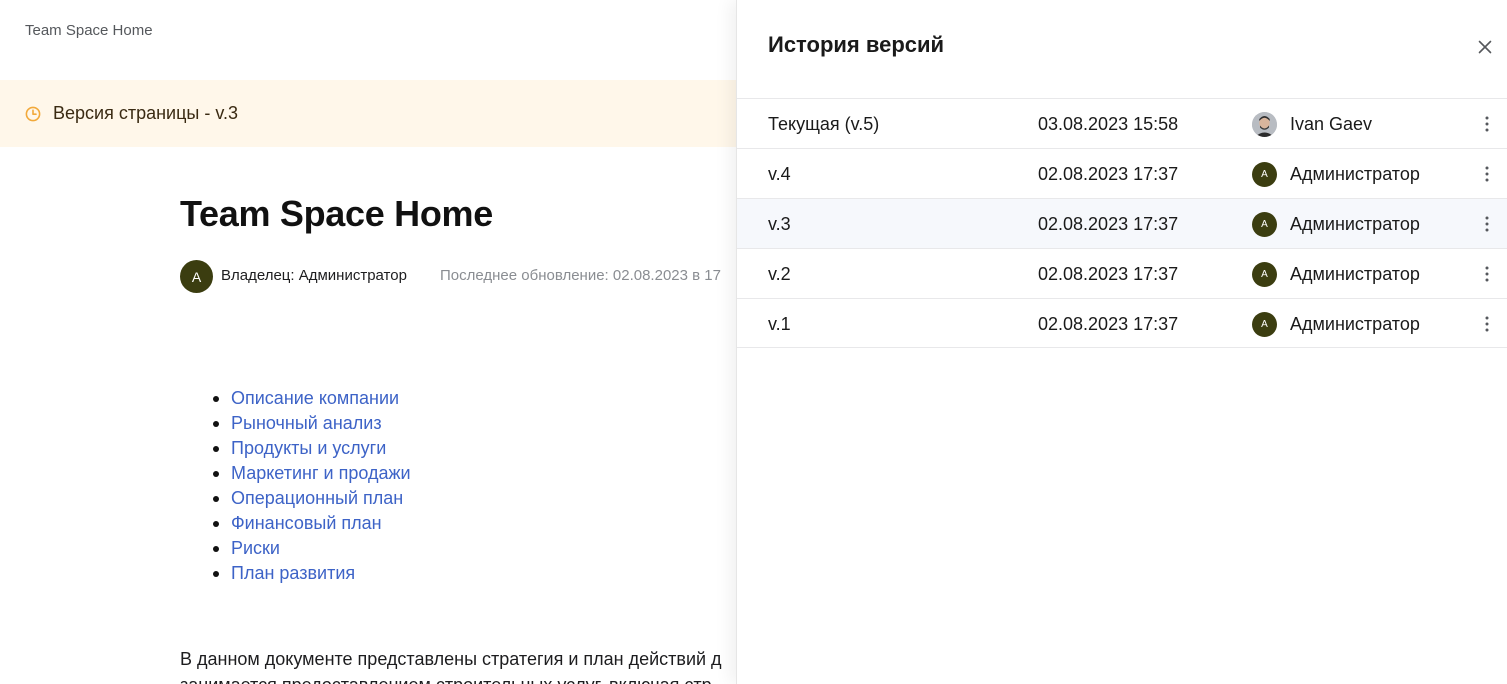 This screenshot has height=684, width=1507. What do you see at coordinates (321, 473) in the screenshot?
I see `toc-link: Маркетинг и продажи` at bounding box center [321, 473].